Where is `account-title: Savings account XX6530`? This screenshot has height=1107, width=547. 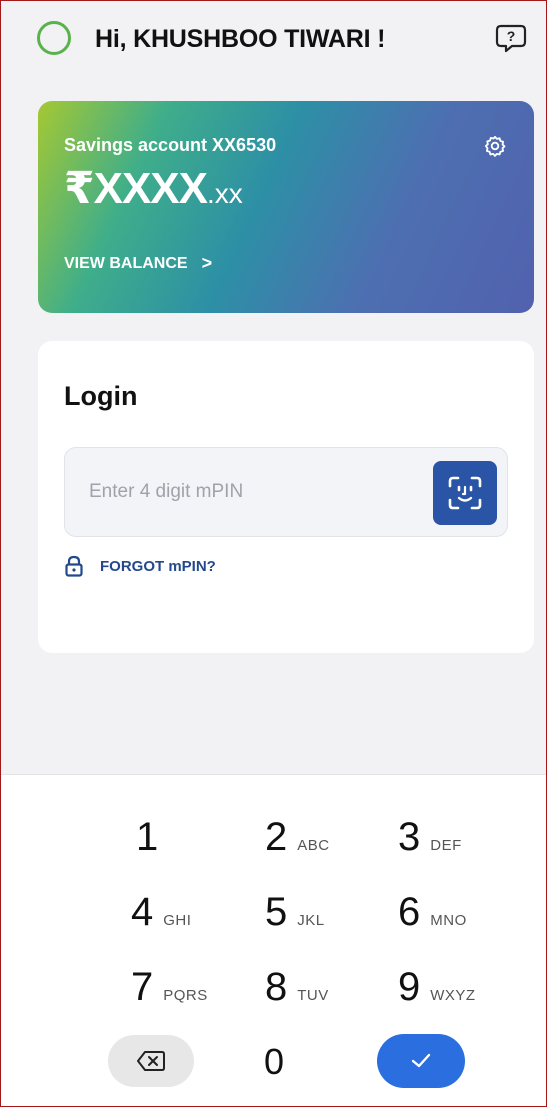 account-title: Savings account XX6530 is located at coordinates (170, 145).